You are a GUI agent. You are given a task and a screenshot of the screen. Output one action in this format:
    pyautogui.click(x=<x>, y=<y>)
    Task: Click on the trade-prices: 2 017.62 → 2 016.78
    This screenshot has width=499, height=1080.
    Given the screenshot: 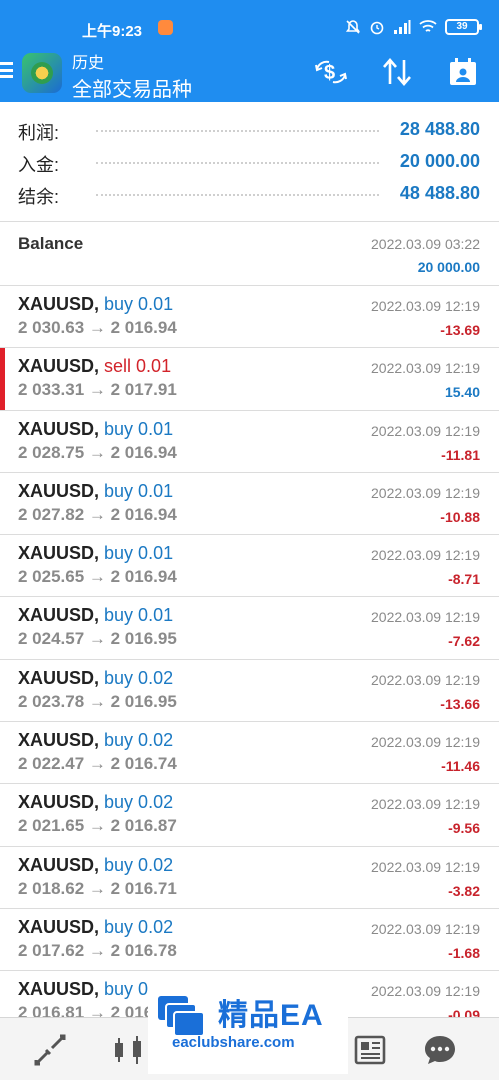 What is the action you would take?
    pyautogui.click(x=97, y=950)
    